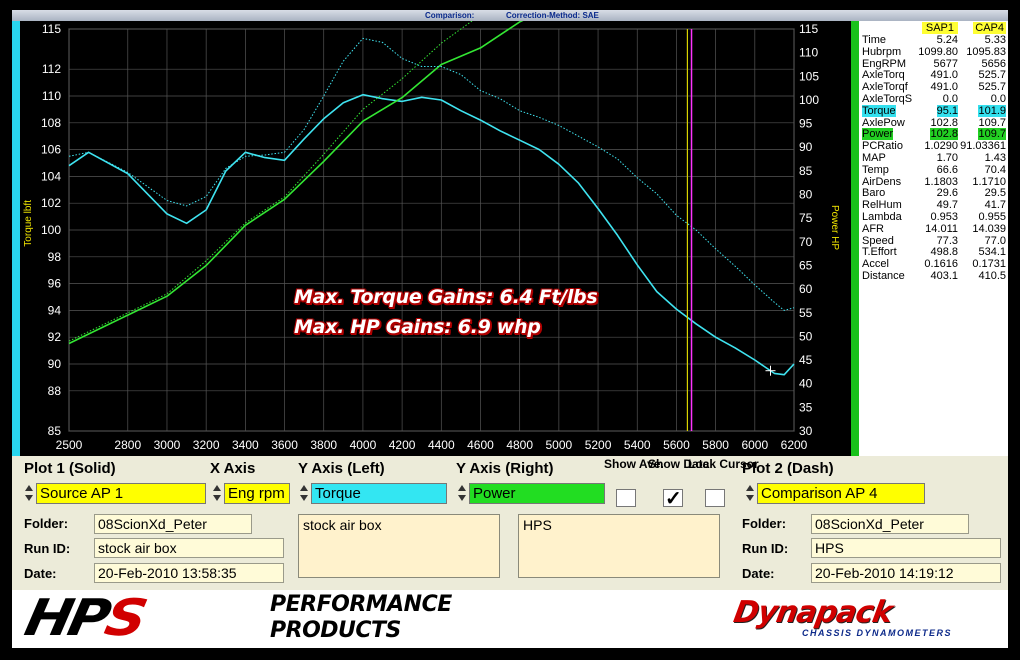 This screenshot has height=660, width=1020. What do you see at coordinates (841, 493) in the screenshot?
I see `plot2-source-select: Comparison AP 4` at bounding box center [841, 493].